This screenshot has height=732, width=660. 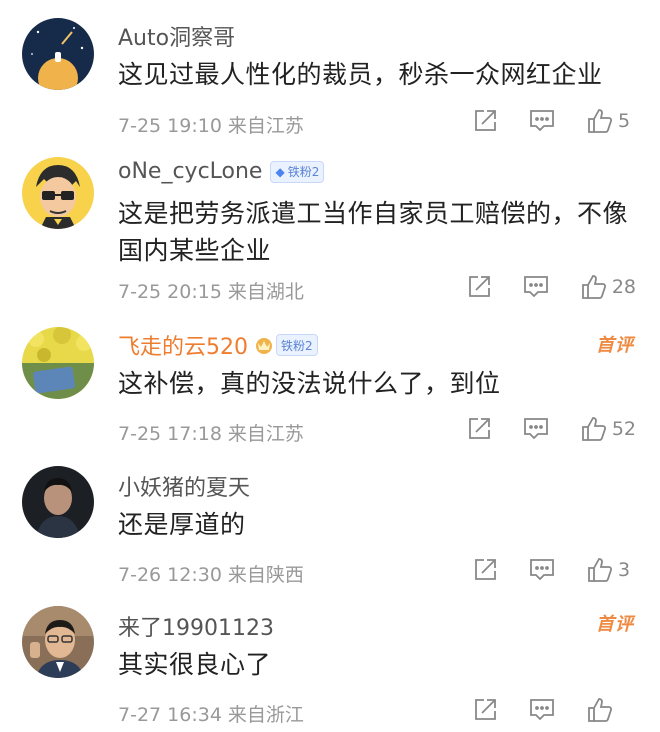 I want to click on like-button: 5, so click(x=611, y=121).